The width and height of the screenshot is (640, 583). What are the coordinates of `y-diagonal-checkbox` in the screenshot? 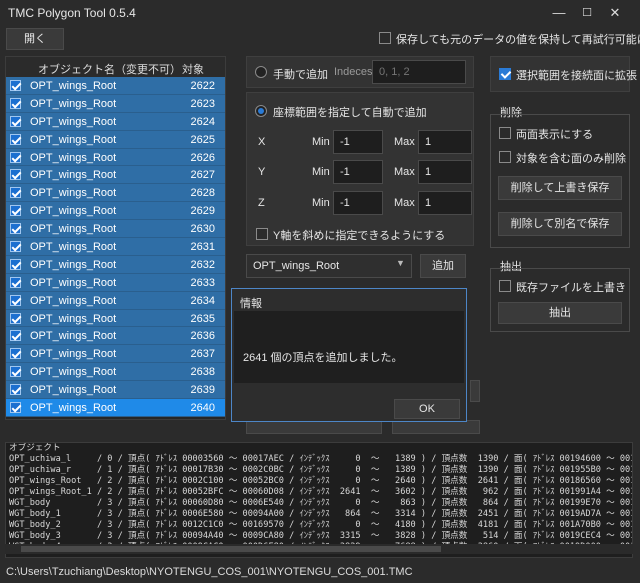 It's located at (262, 234).